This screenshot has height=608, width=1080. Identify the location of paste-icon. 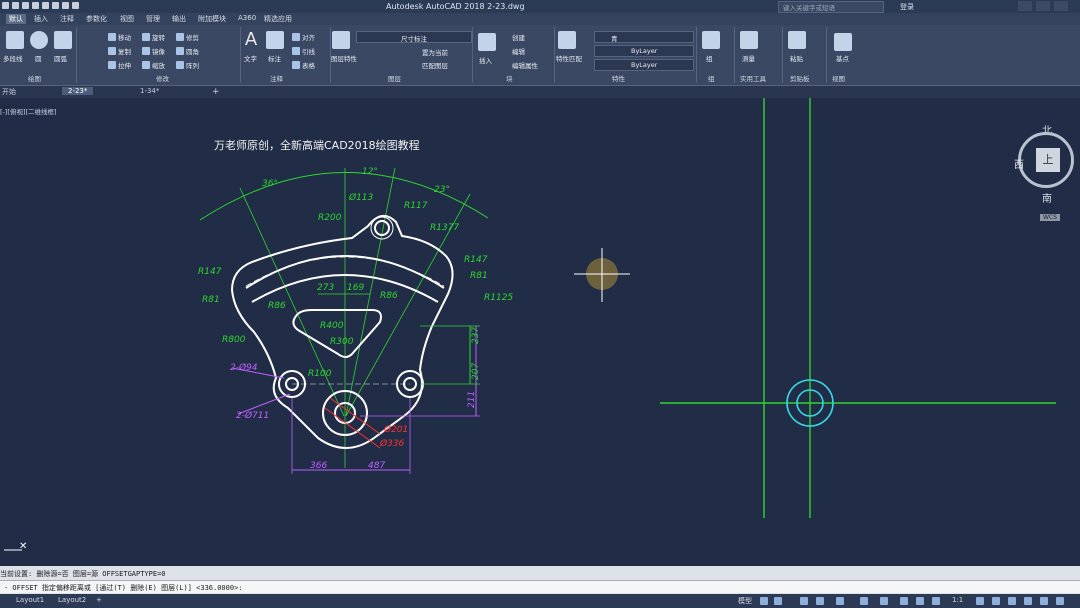
(797, 40).